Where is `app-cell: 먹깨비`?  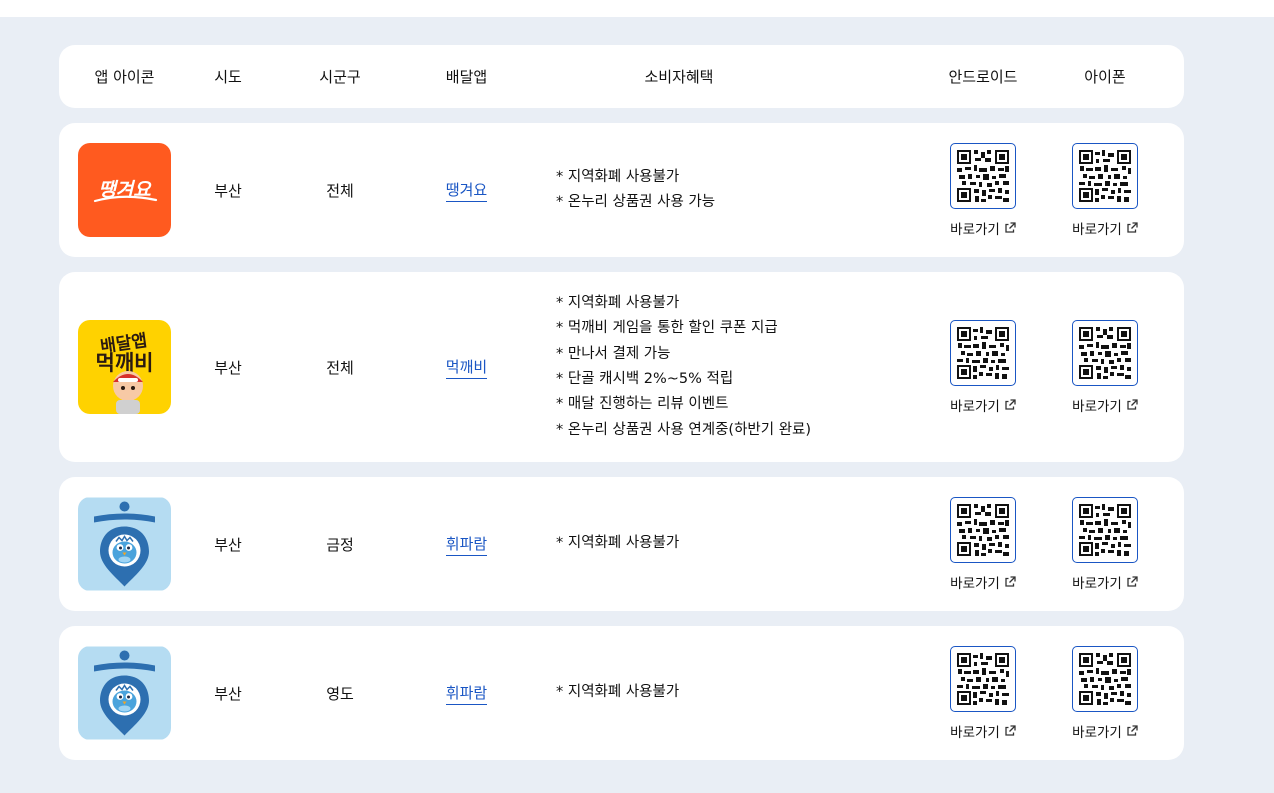
app-cell: 먹깨비 is located at coordinates (466, 367).